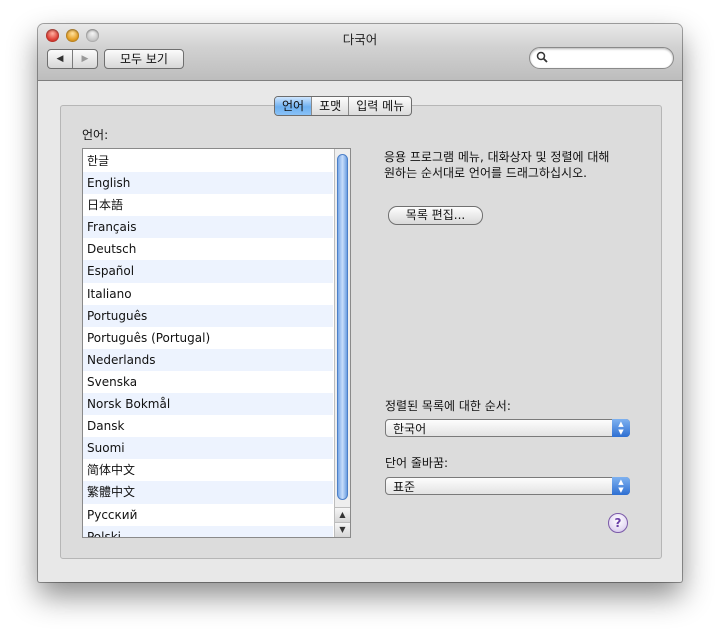 The width and height of the screenshot is (720, 635). What do you see at coordinates (208, 294) in the screenshot?
I see `language-list-item: Italiano` at bounding box center [208, 294].